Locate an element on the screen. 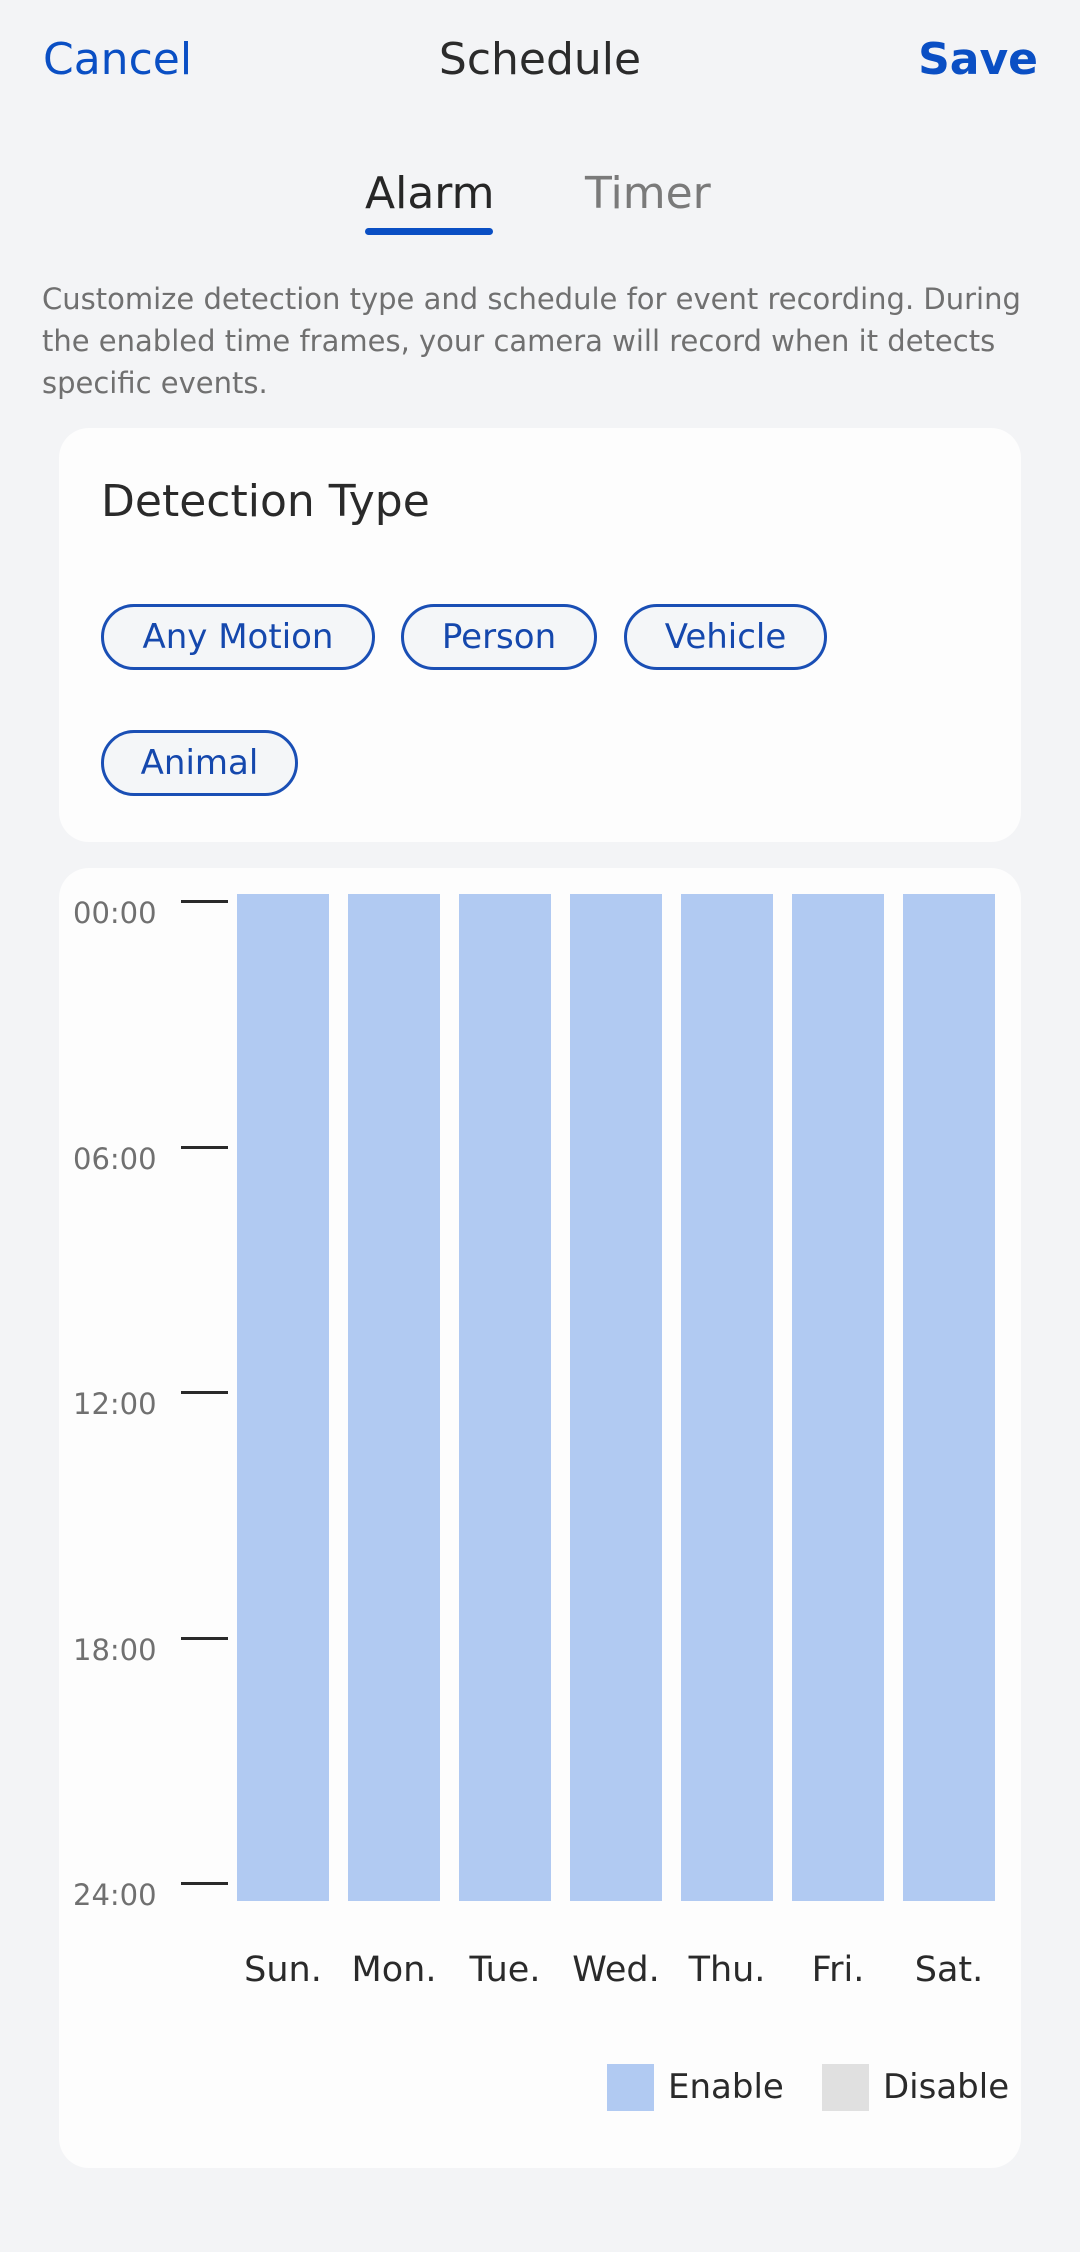 This screenshot has width=1080, height=2252. schedule-bar-fri is located at coordinates (838, 1397).